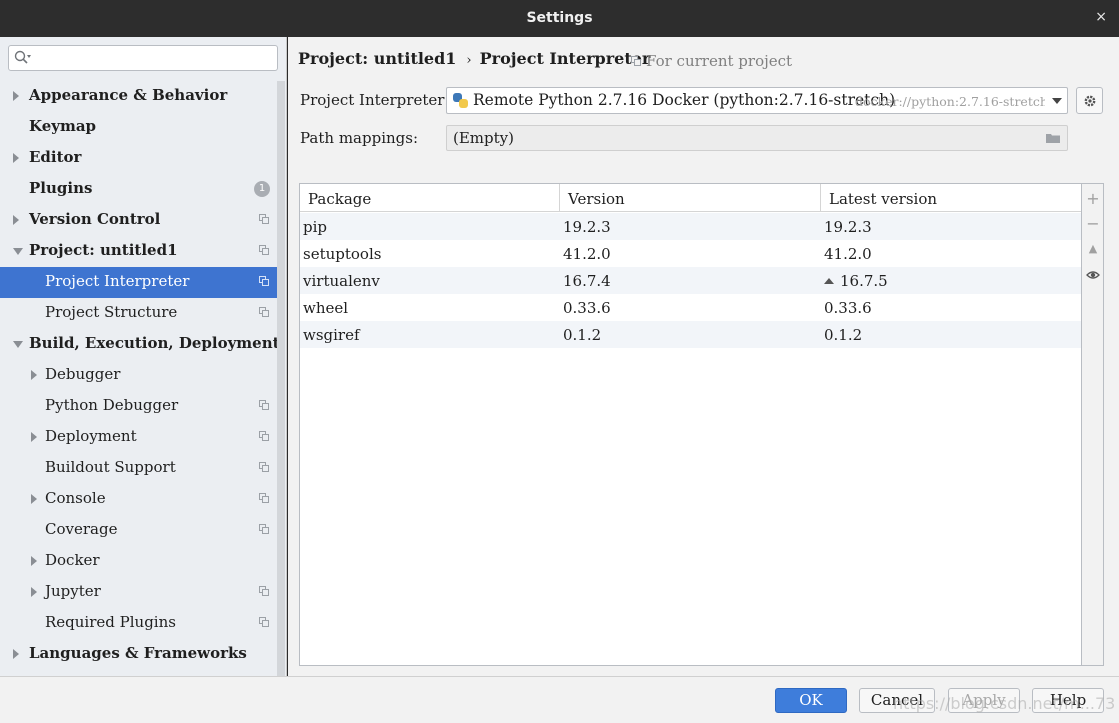  I want to click on sidebar-item-label: Build, Execution, Deployment, so click(154, 343).